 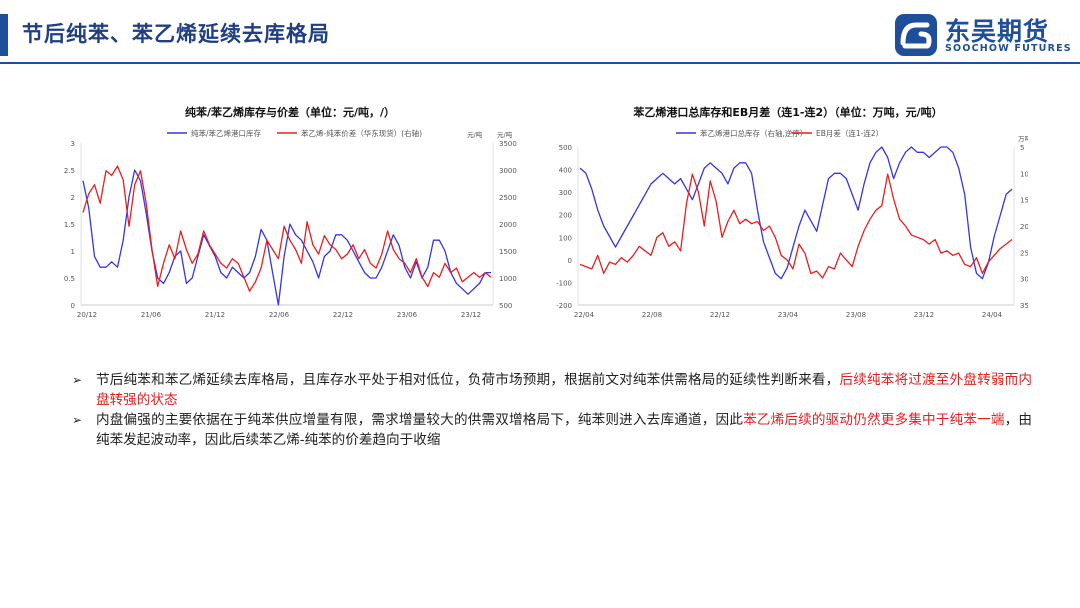 What do you see at coordinates (290, 112) in the screenshot?
I see `chart-title: 纯苯/苯乙烯库存与价差（单位：元/吨，/）` at bounding box center [290, 112].